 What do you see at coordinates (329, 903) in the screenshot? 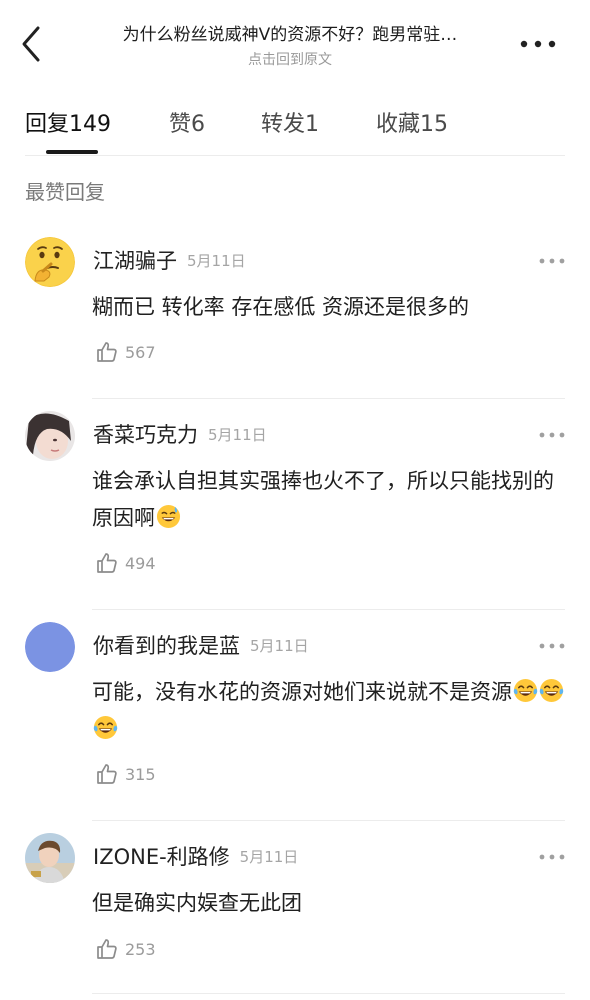
I see `comment-text: 但是确实内娱查无此团` at bounding box center [329, 903].